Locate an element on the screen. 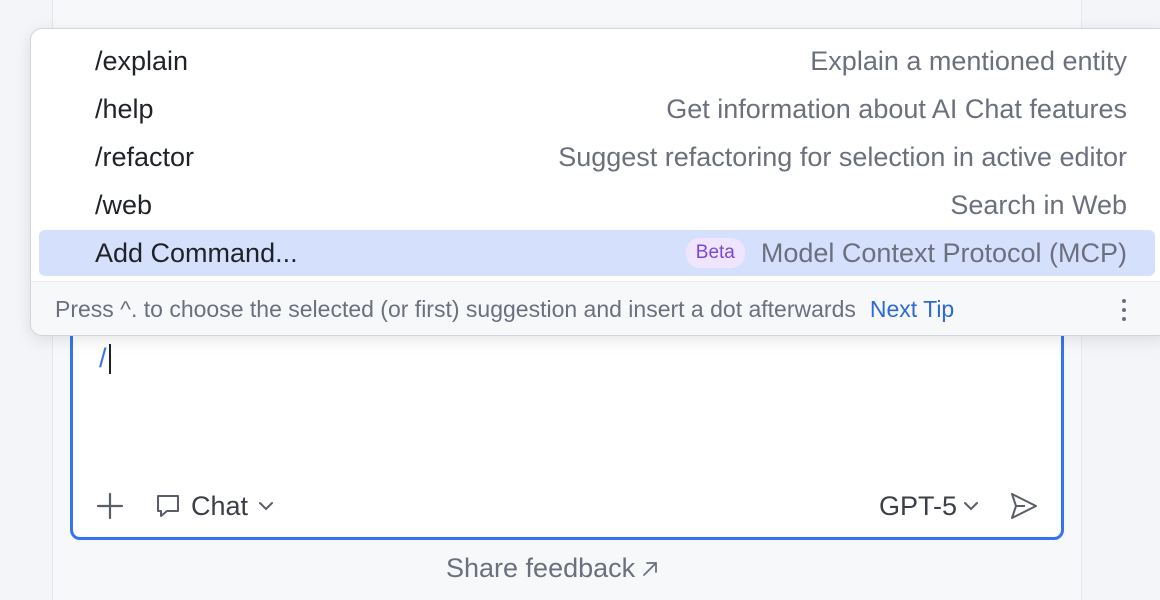 Image resolution: width=1160 pixels, height=600 pixels. next-tip-link: Next Tip is located at coordinates (912, 309).